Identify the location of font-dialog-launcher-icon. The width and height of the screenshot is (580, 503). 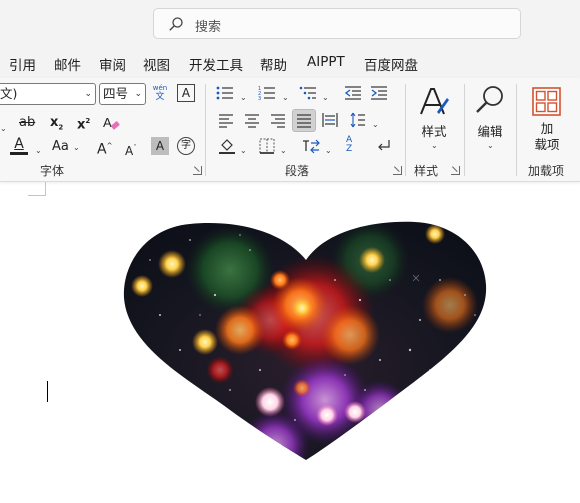
(197, 170).